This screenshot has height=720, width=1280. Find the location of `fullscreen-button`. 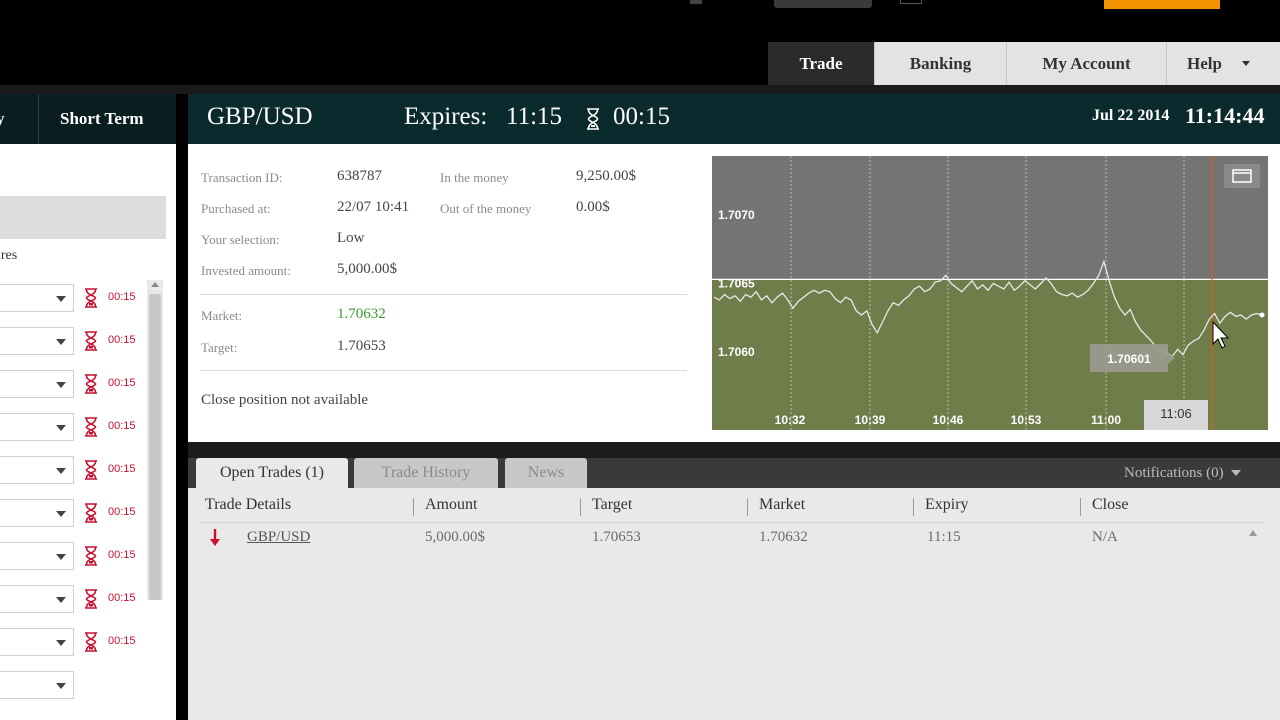

fullscreen-button is located at coordinates (1242, 176).